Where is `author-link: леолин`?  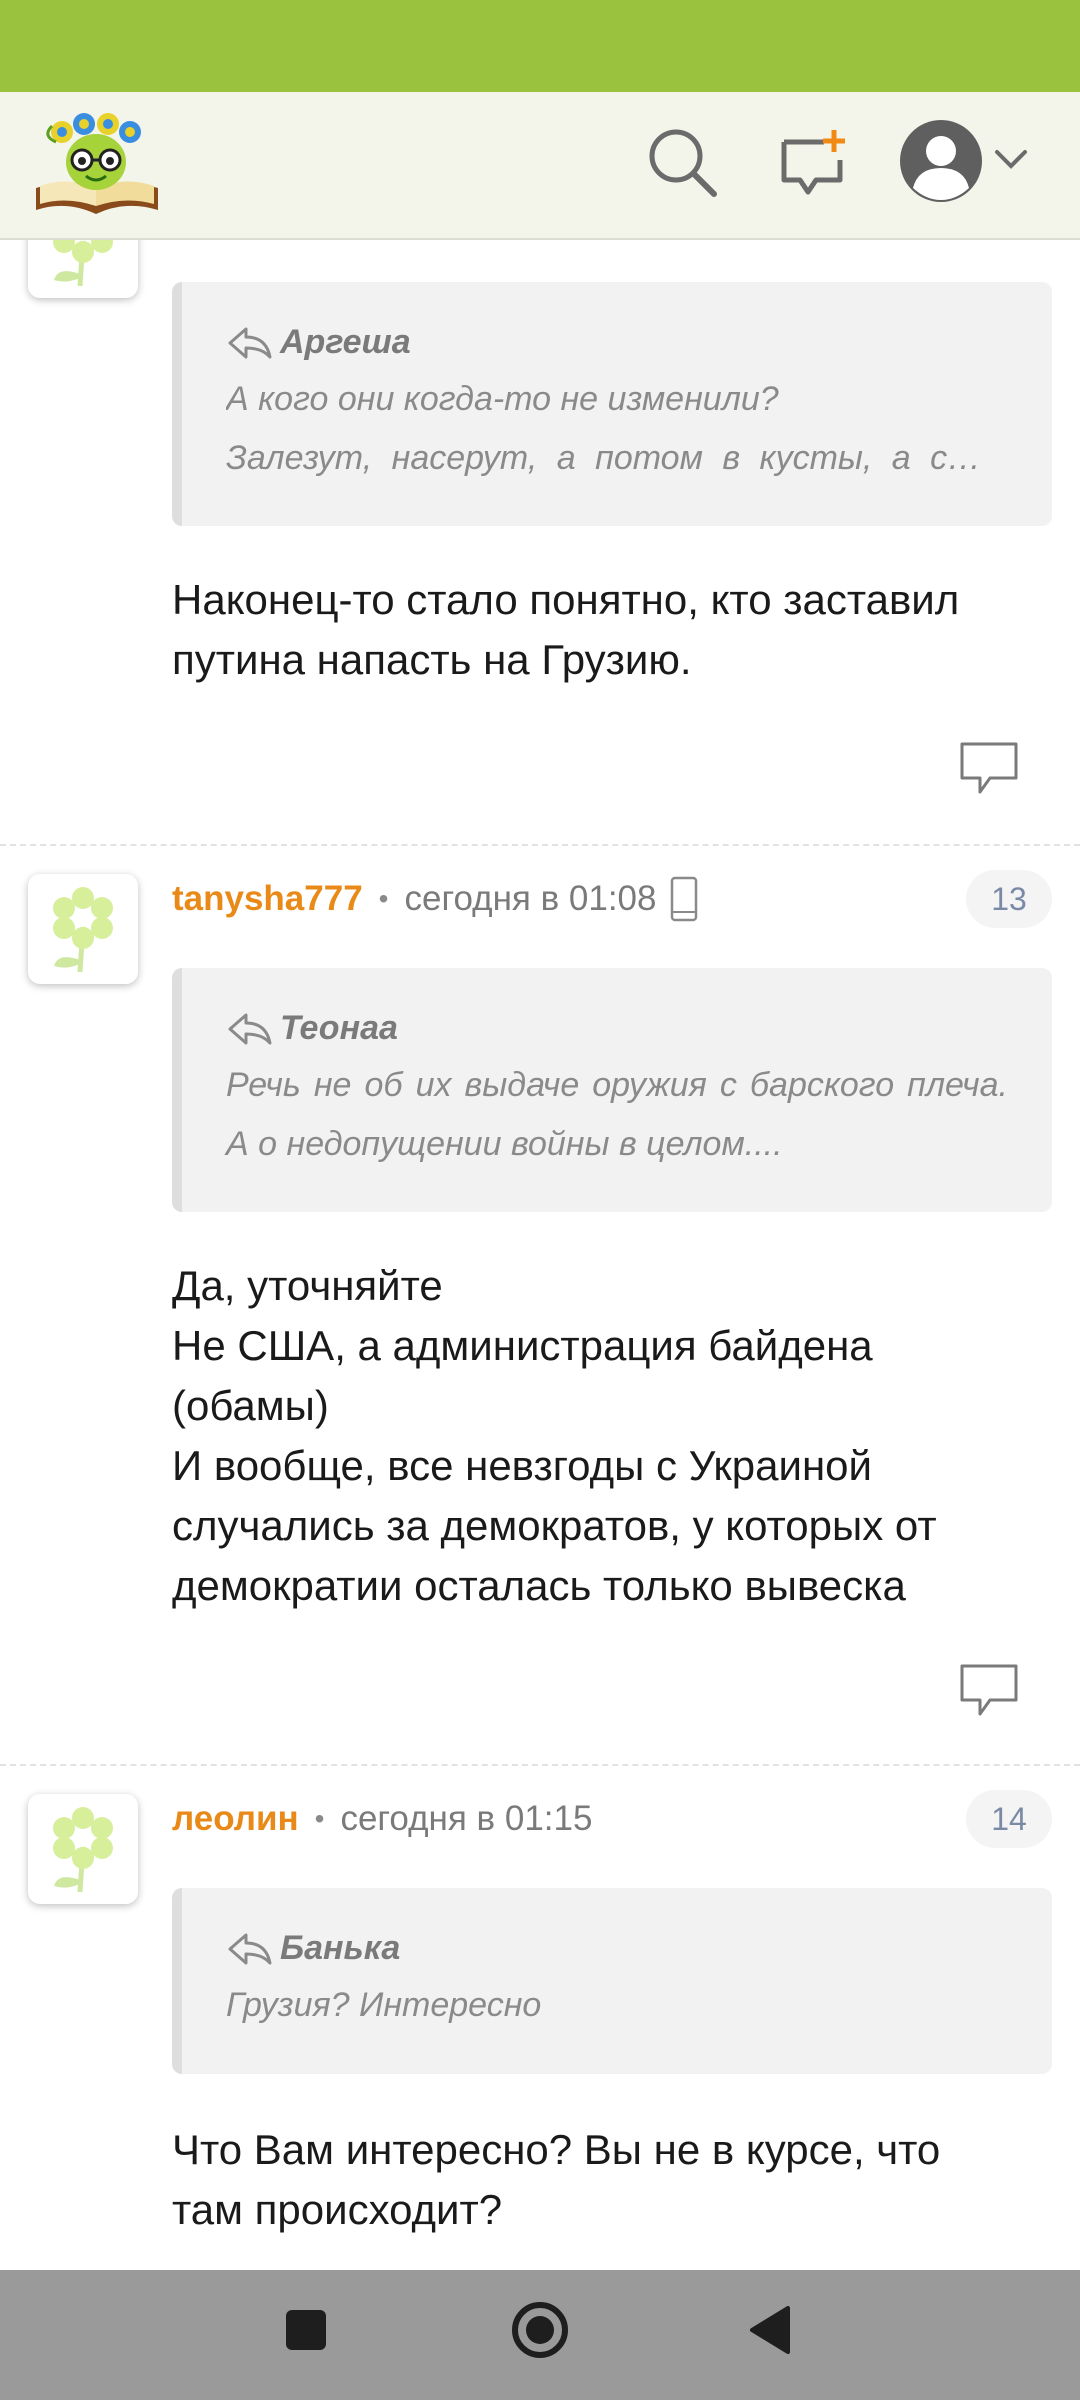
author-link: леолин is located at coordinates (235, 1819).